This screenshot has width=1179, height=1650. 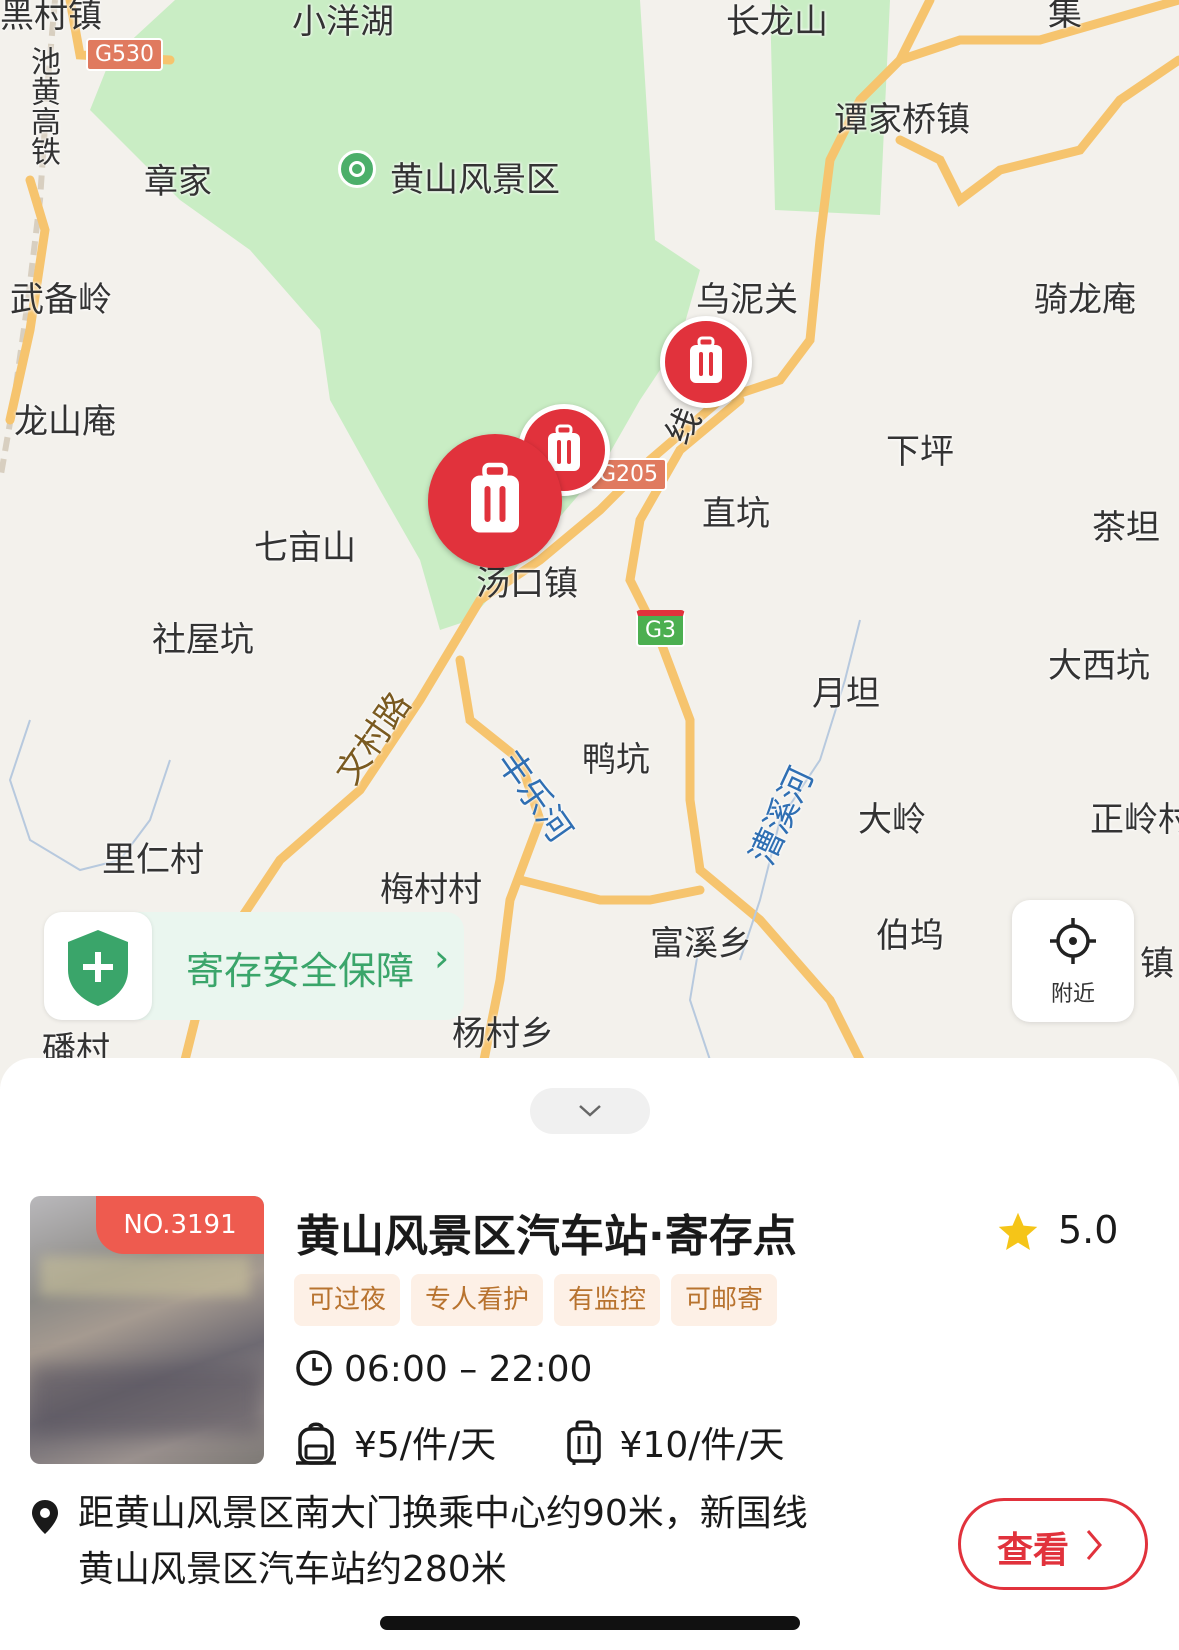 What do you see at coordinates (1099, 666) in the screenshot?
I see `map-label: 大西坑` at bounding box center [1099, 666].